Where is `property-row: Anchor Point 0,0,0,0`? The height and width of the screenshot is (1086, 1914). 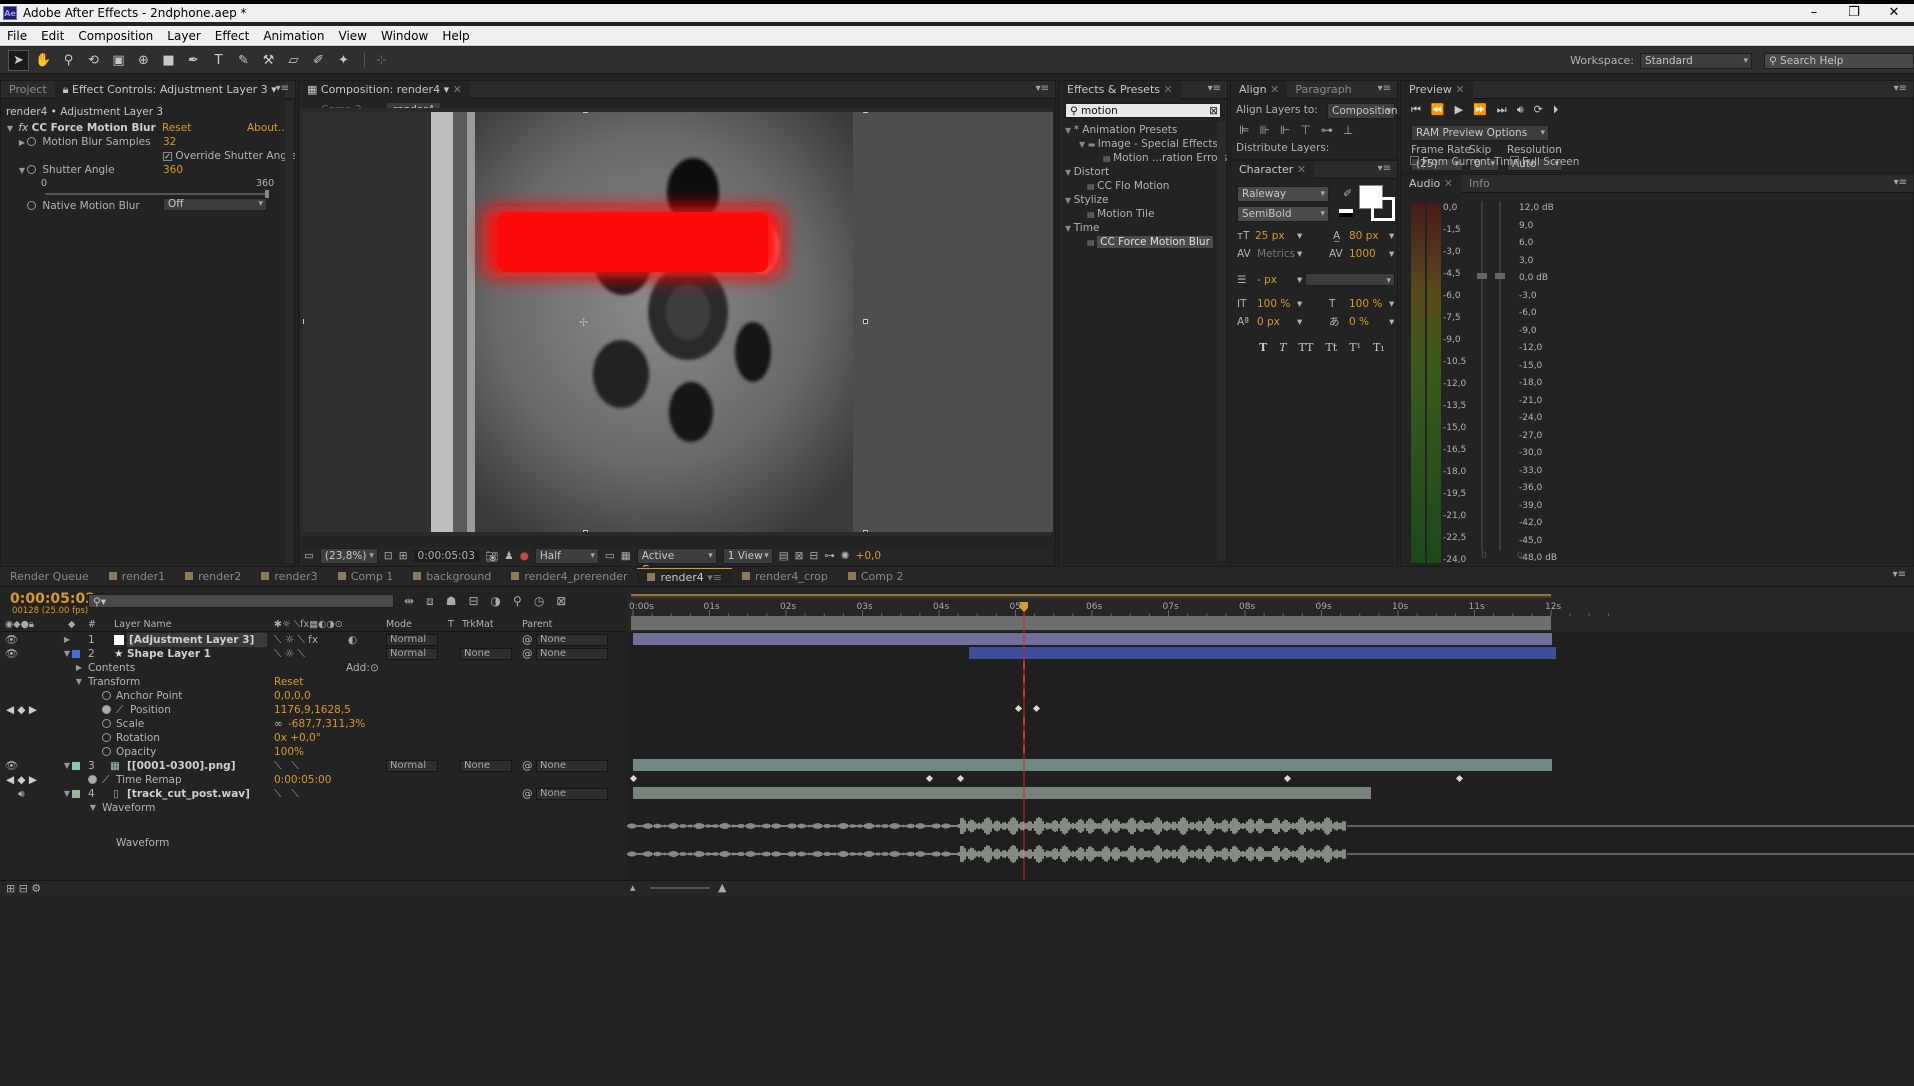
property-row: Anchor Point 0,0,0,0 is located at coordinates (313, 696).